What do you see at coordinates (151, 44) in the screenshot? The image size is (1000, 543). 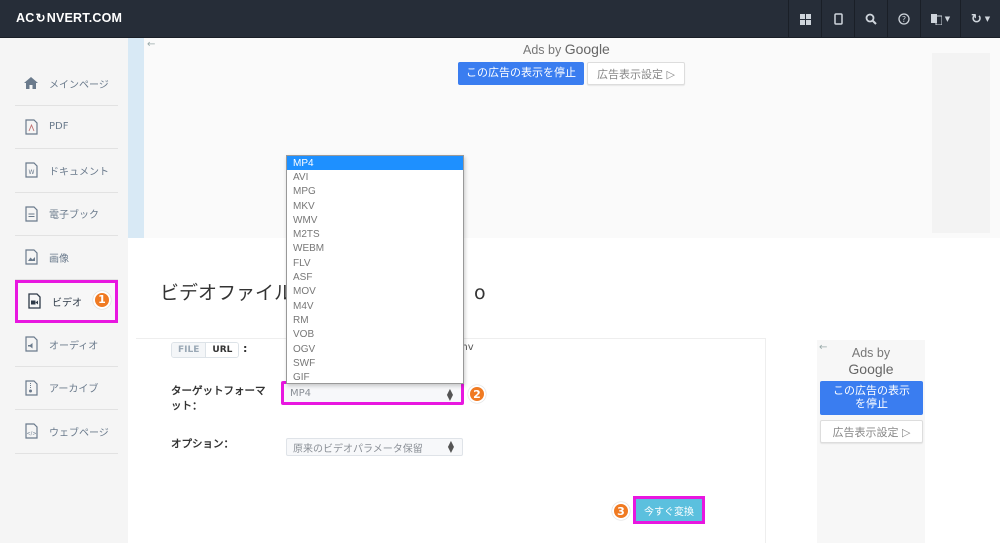 I see `back-arrow-icon: ←` at bounding box center [151, 44].